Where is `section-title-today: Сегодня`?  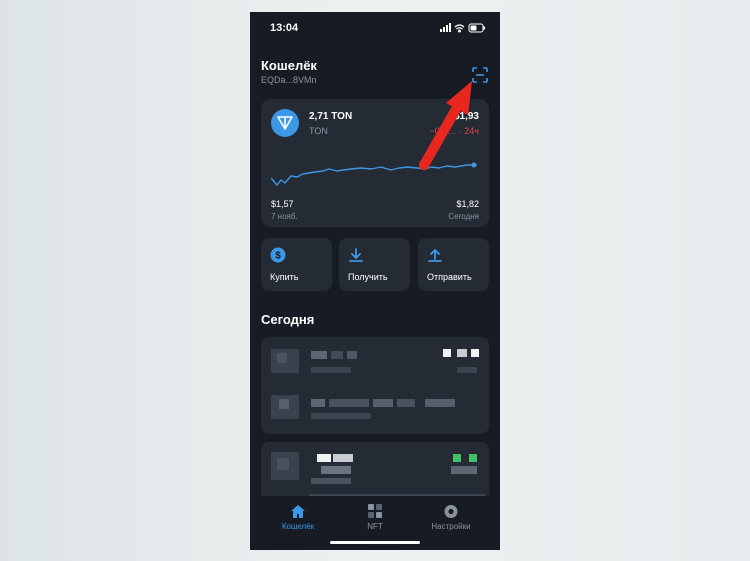
section-title-today: Сегодня is located at coordinates (288, 319).